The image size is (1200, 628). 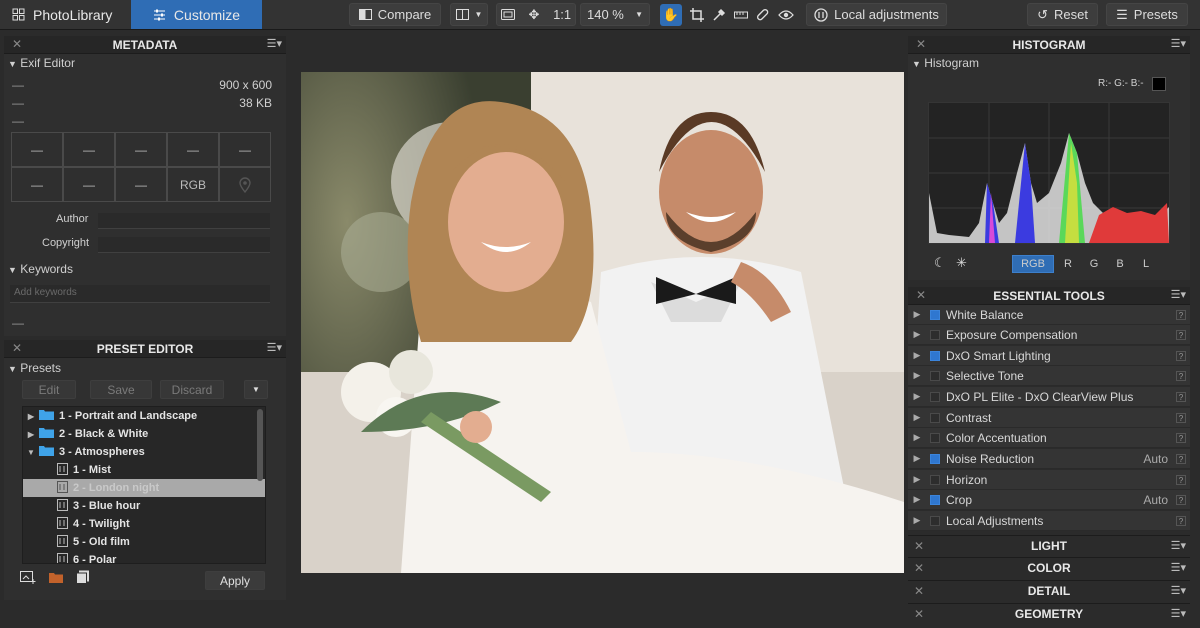 I want to click on tool-local-adjustments: ▶ Local Adjustments?, so click(x=1049, y=521).